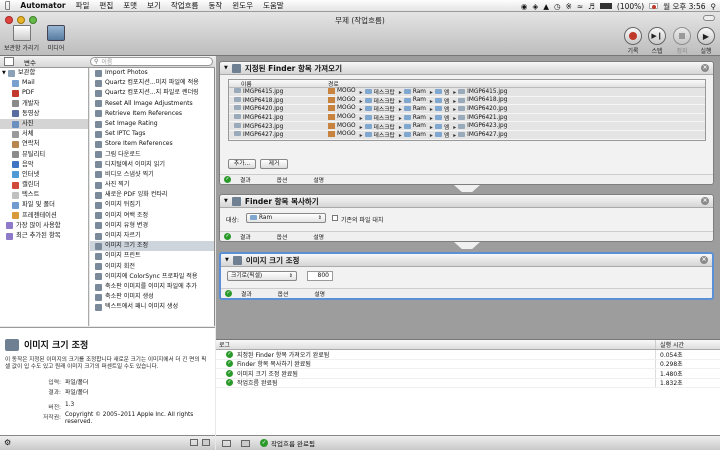 Image resolution: width=720 pixels, height=450 pixels. Describe the element at coordinates (185, 5) in the screenshot. I see `menu-workflow: 작업흐름` at that location.